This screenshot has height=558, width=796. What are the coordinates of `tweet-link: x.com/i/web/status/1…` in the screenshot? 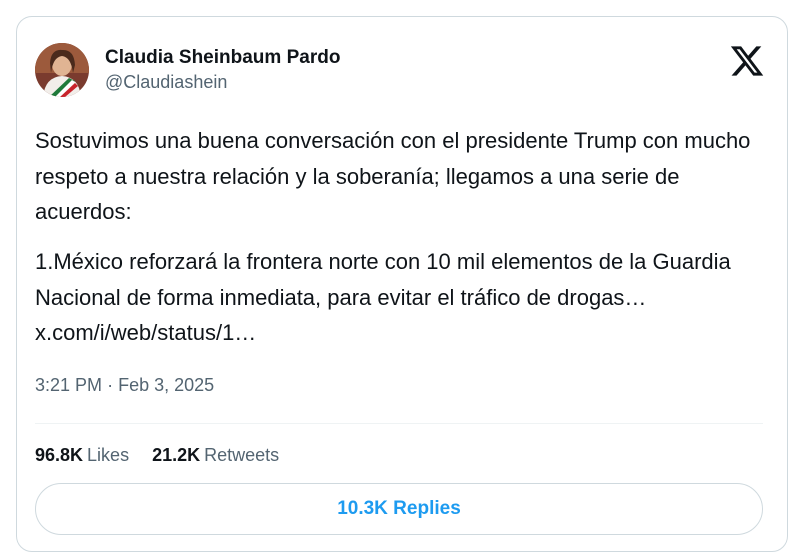 It's located at (145, 332).